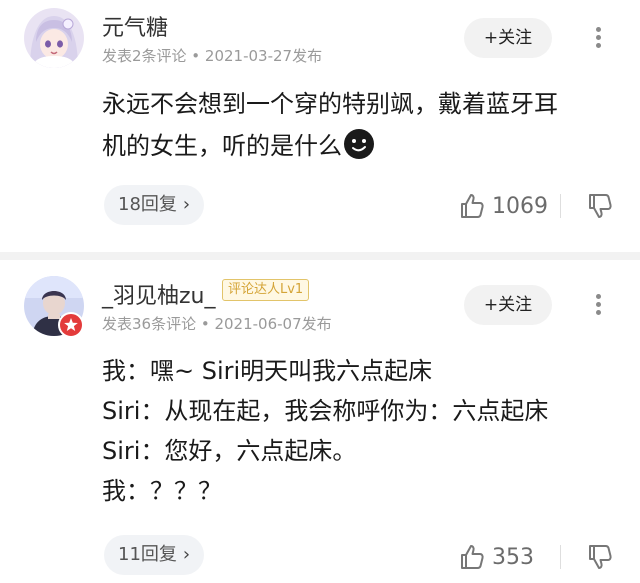  I want to click on like-button: 353, so click(496, 557).